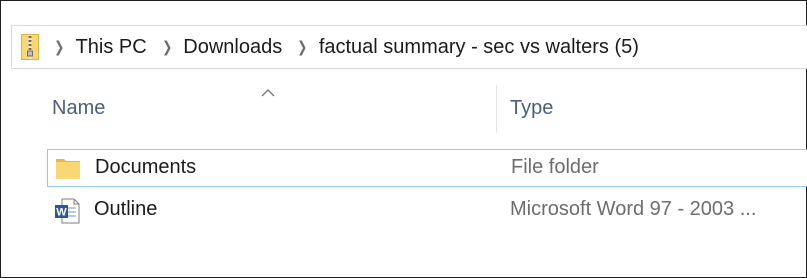 This screenshot has height=278, width=807. What do you see at coordinates (427, 168) in the screenshot?
I see `file-row-documents: Documents File folder` at bounding box center [427, 168].